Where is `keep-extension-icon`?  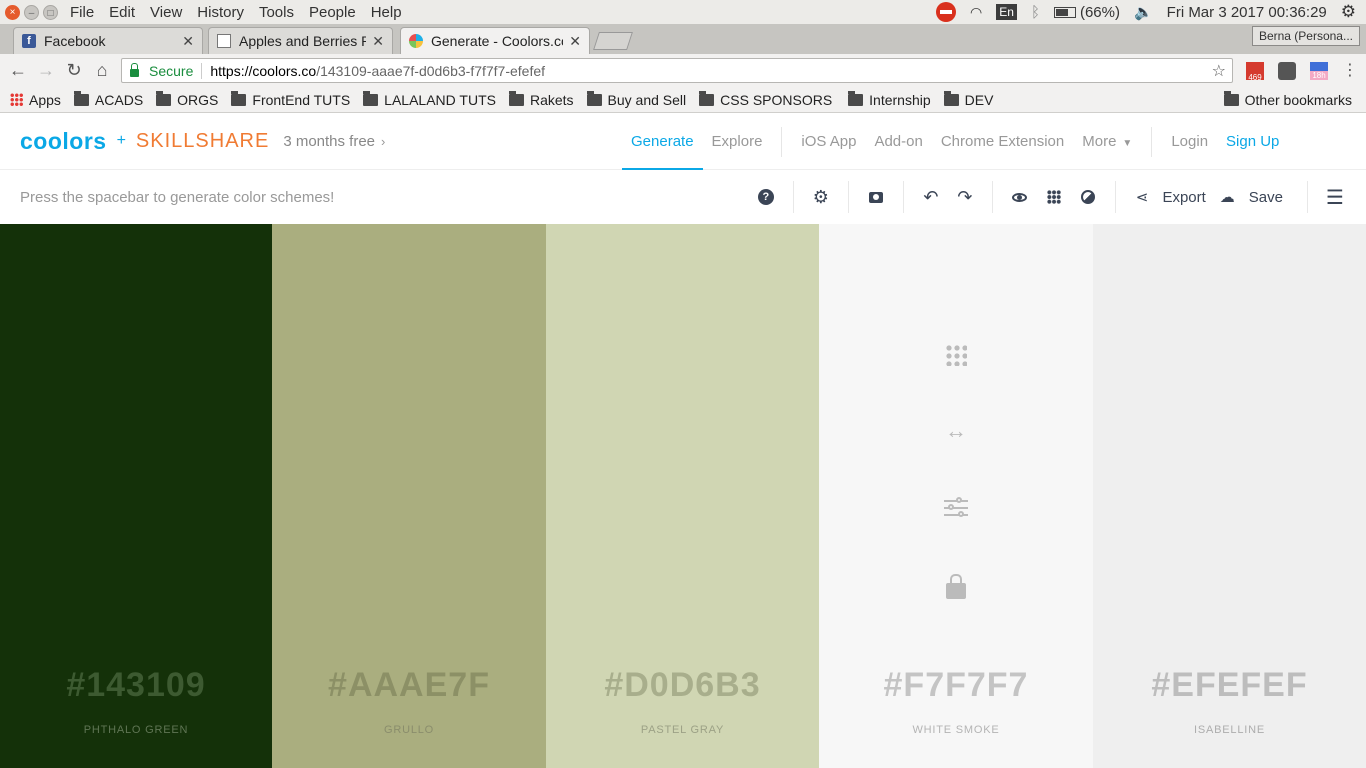 keep-extension-icon is located at coordinates (1287, 71).